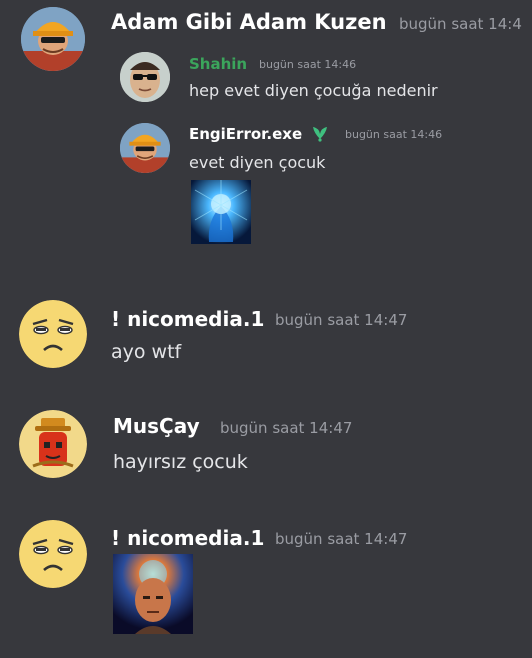 This screenshot has width=532, height=658. I want to click on username: Shahin, so click(218, 64).